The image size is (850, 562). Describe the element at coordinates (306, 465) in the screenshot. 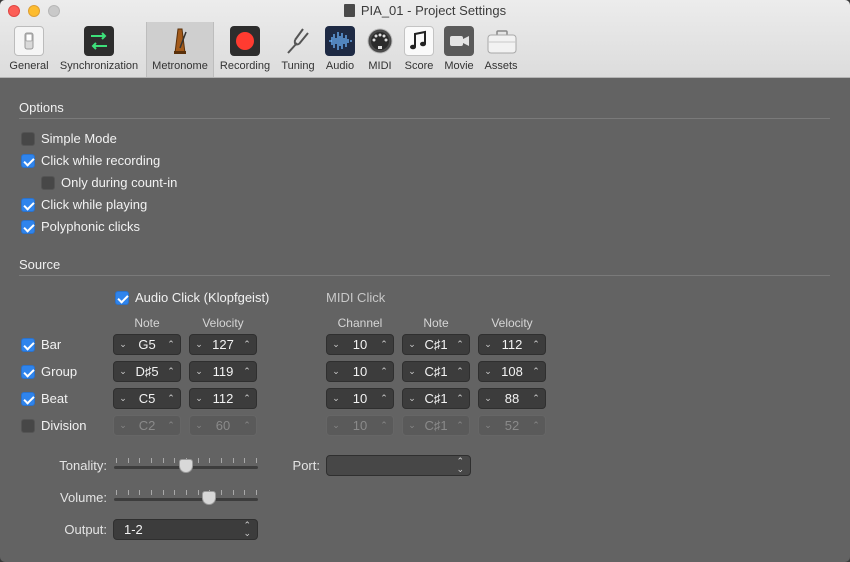

I see `port-label: Port:` at that location.